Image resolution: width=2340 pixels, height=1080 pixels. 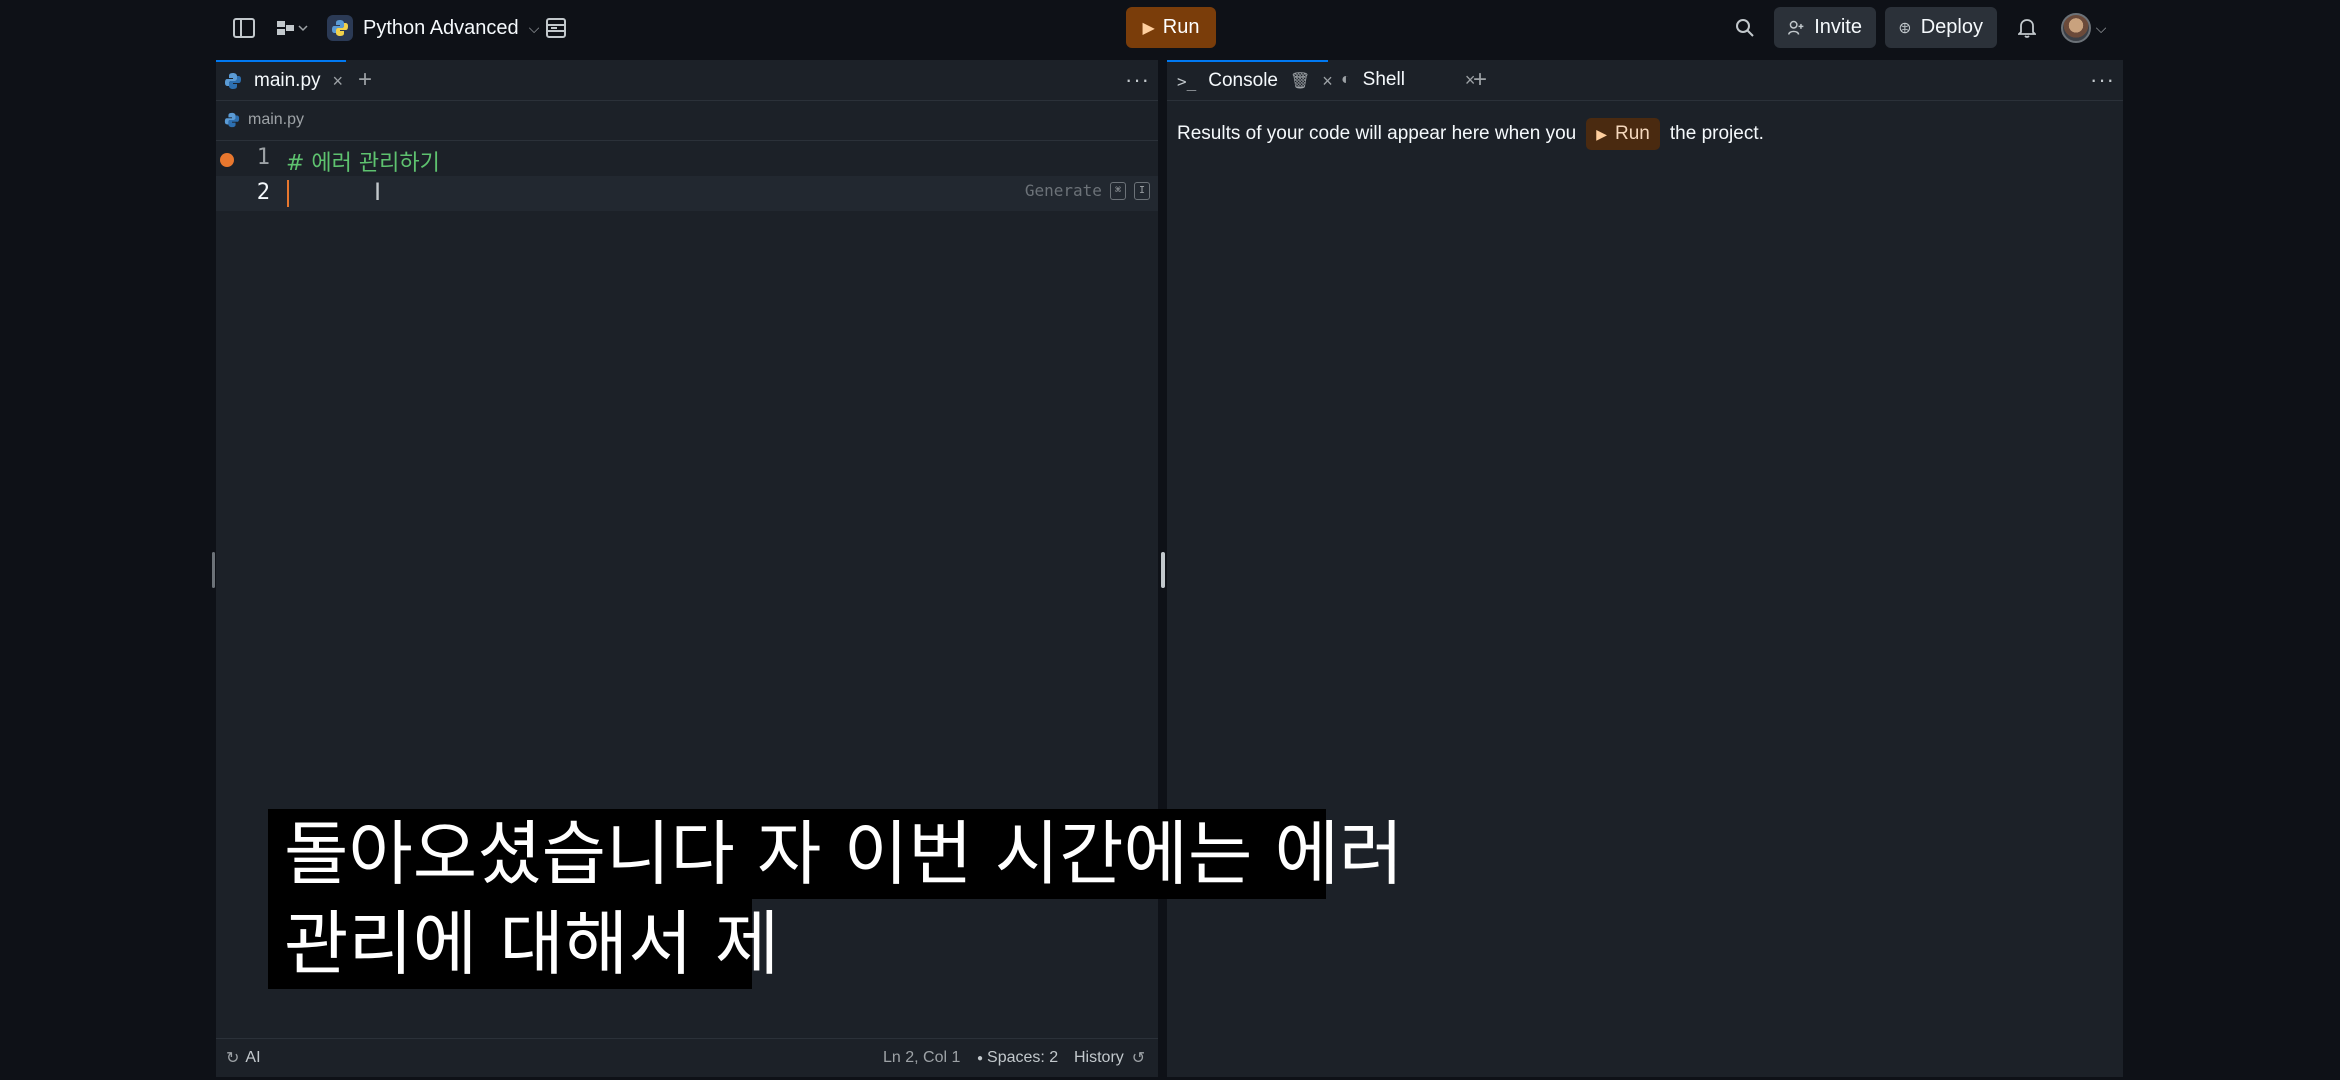 I want to click on i-beam-cursor-icon: I, so click(x=378, y=192).